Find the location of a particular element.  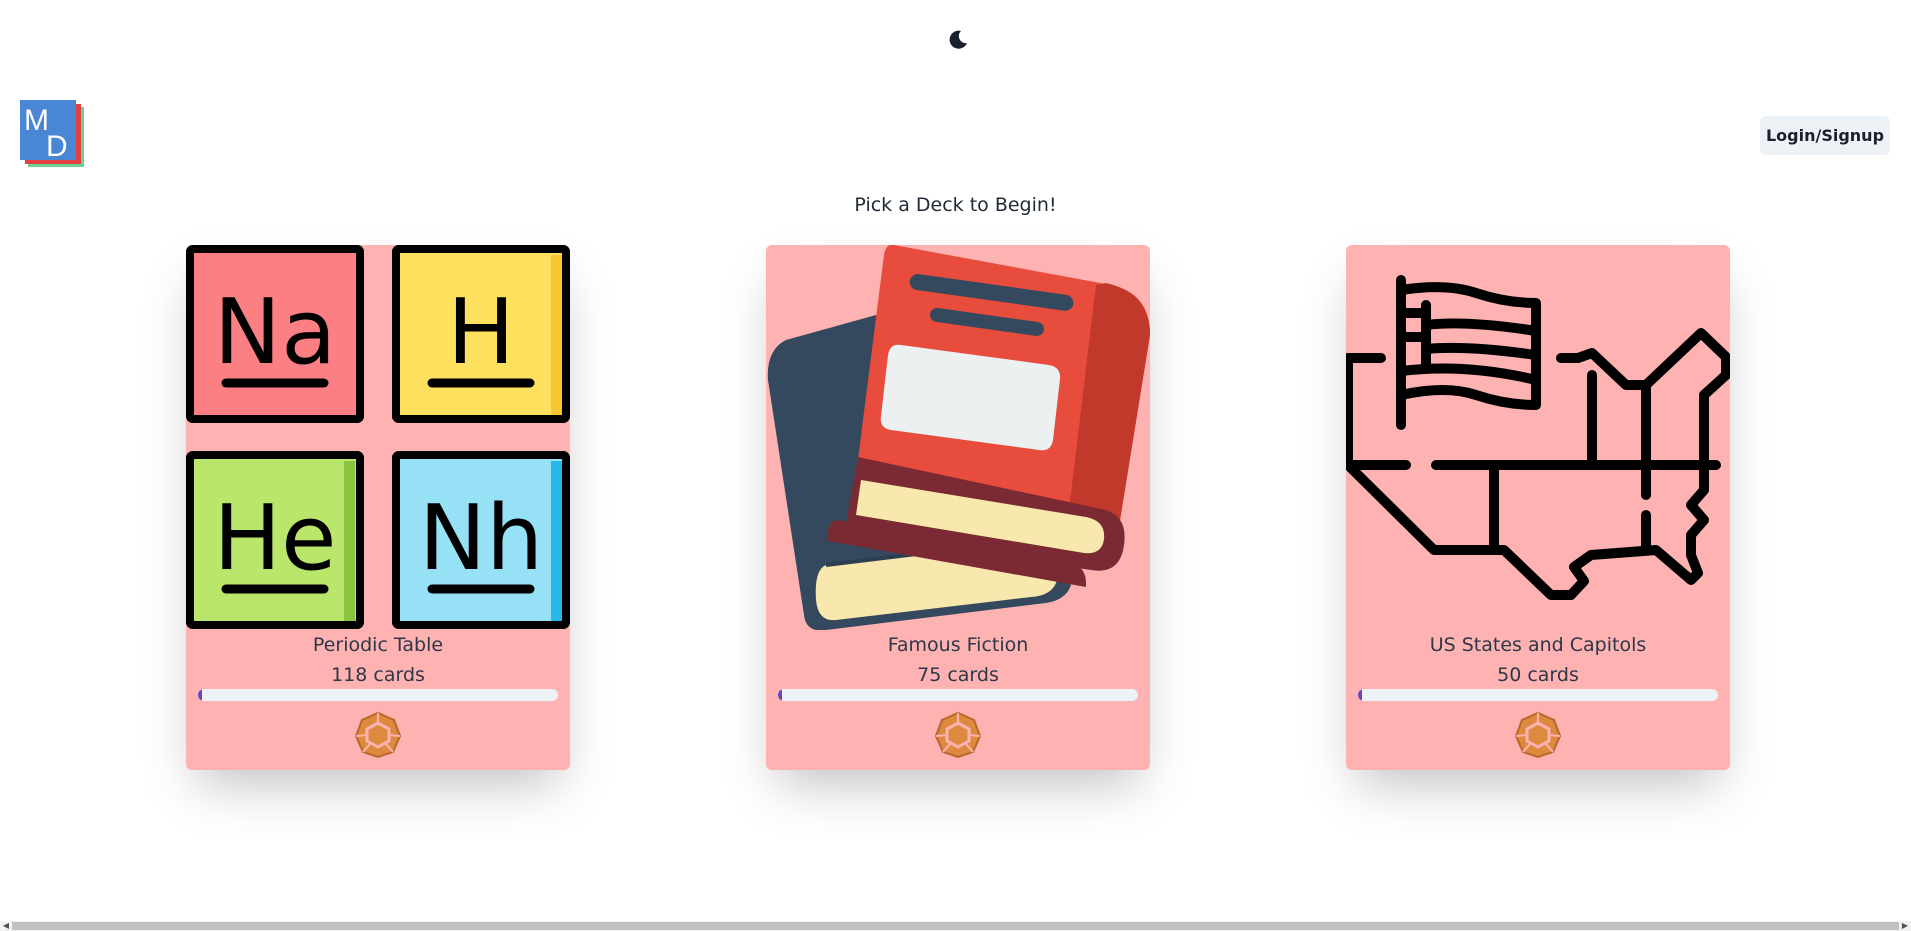

deck-title: Periodic Table is located at coordinates (378, 645).